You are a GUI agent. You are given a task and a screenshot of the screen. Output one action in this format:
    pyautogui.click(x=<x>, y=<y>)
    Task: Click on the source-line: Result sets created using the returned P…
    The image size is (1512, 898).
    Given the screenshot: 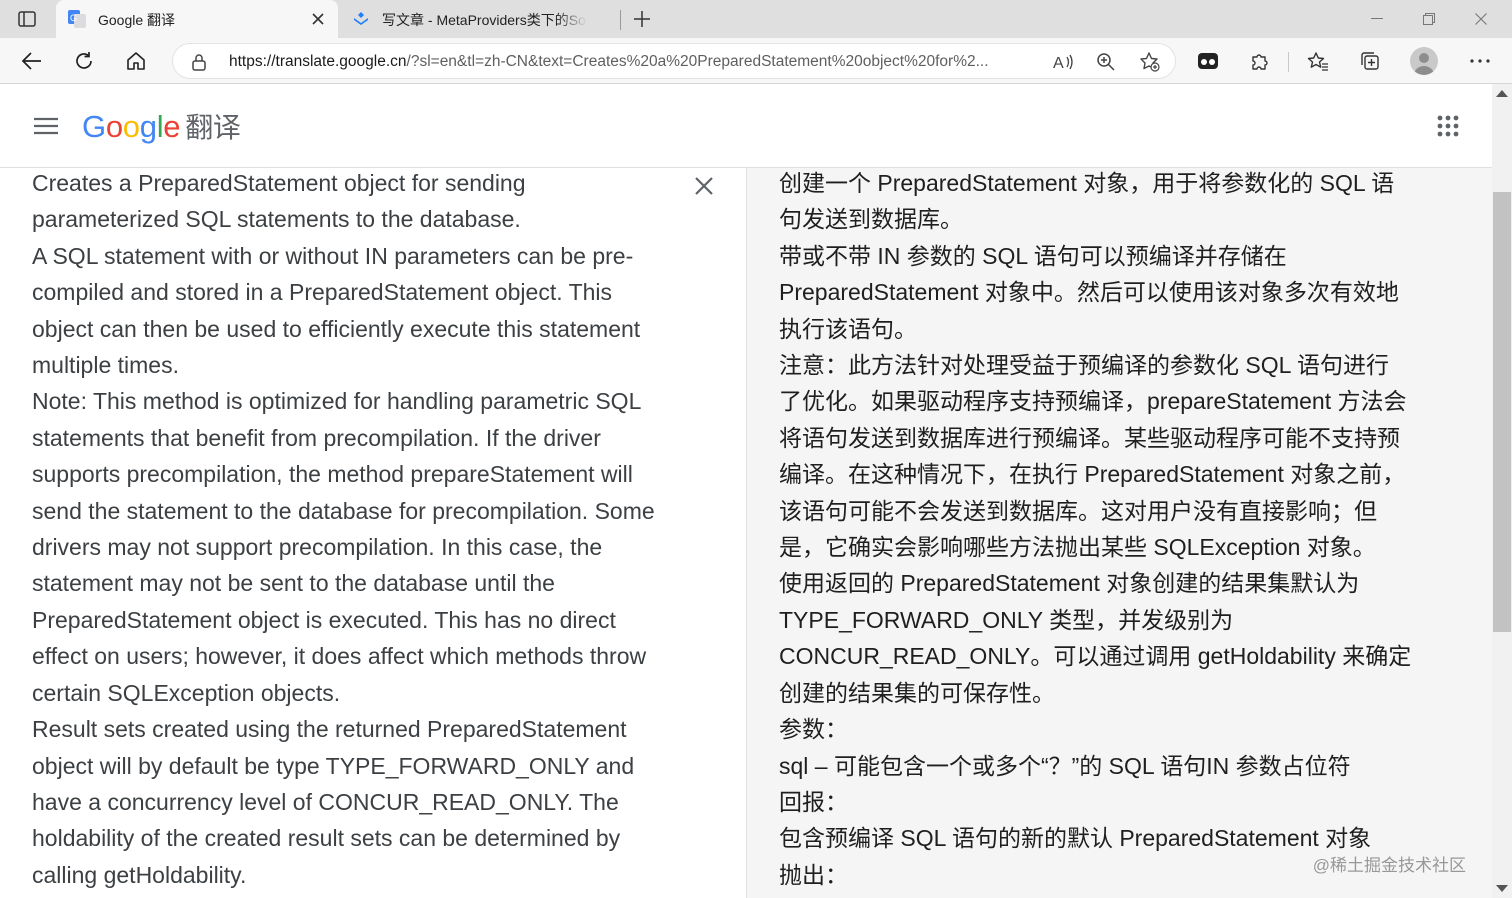 What is the action you would take?
    pyautogui.click(x=329, y=729)
    